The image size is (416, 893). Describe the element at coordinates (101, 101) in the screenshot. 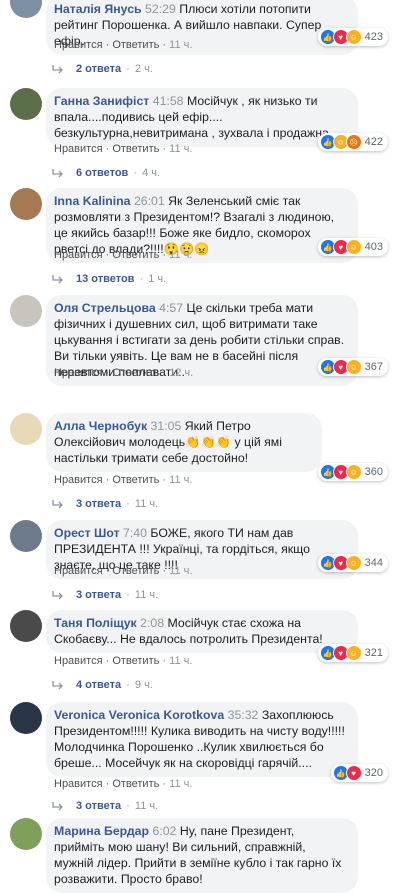

I see `comment-author: Ганна Занифіст` at that location.